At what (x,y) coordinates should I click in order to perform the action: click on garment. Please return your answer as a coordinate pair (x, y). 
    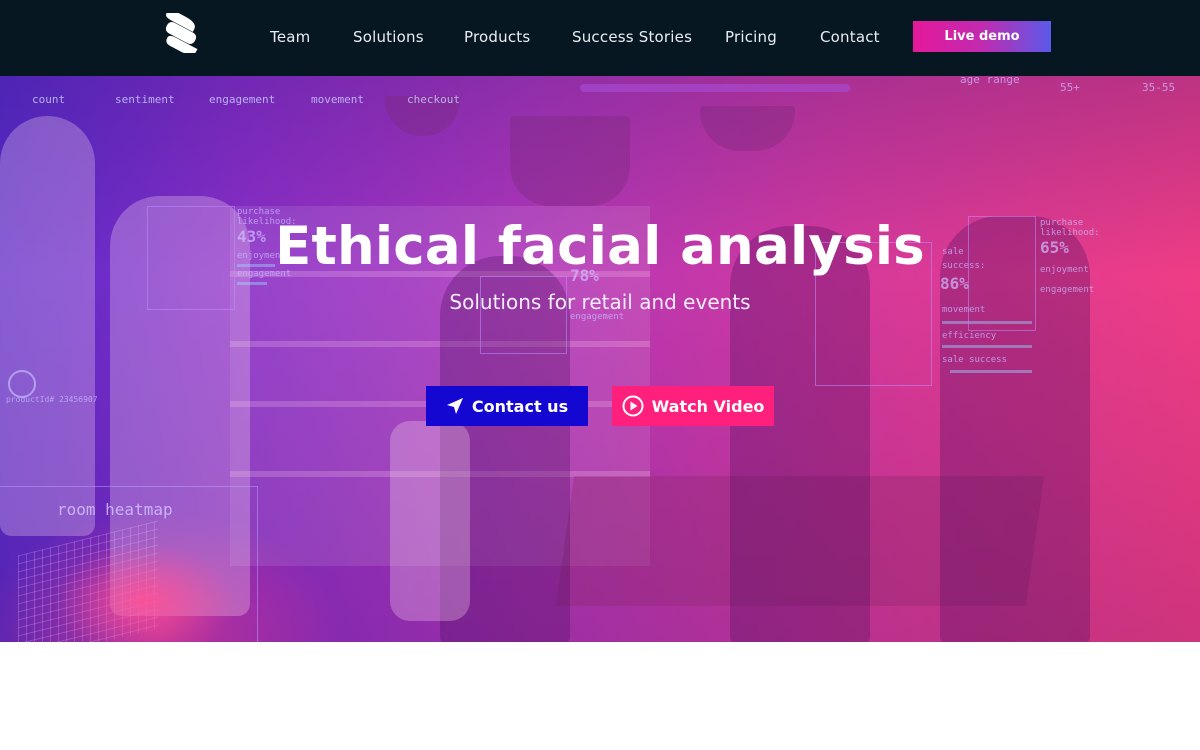
    Looking at the image, I should click on (430, 521).